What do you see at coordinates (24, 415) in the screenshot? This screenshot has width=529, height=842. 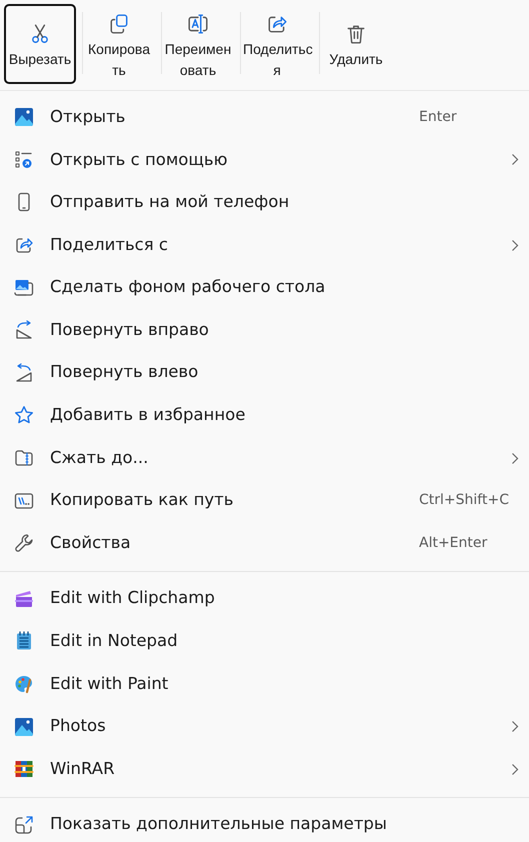 I see `star-icon` at bounding box center [24, 415].